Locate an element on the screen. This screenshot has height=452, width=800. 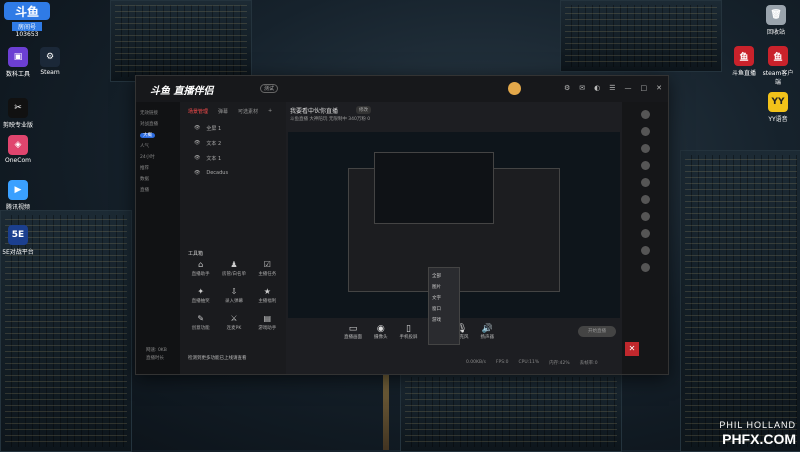
nav-item: 对战直播 is located at coordinates (158, 124).